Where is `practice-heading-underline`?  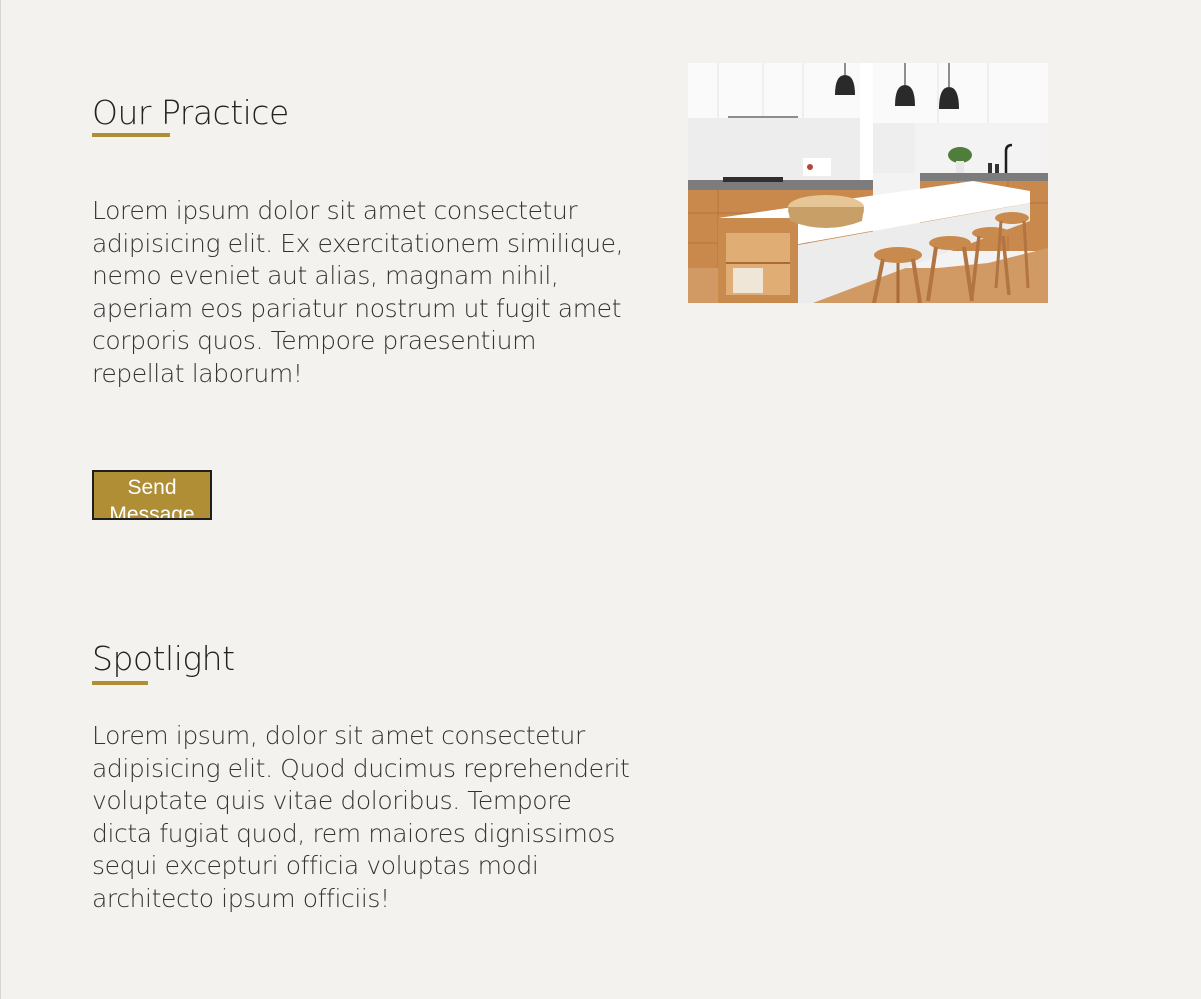 practice-heading-underline is located at coordinates (131, 135).